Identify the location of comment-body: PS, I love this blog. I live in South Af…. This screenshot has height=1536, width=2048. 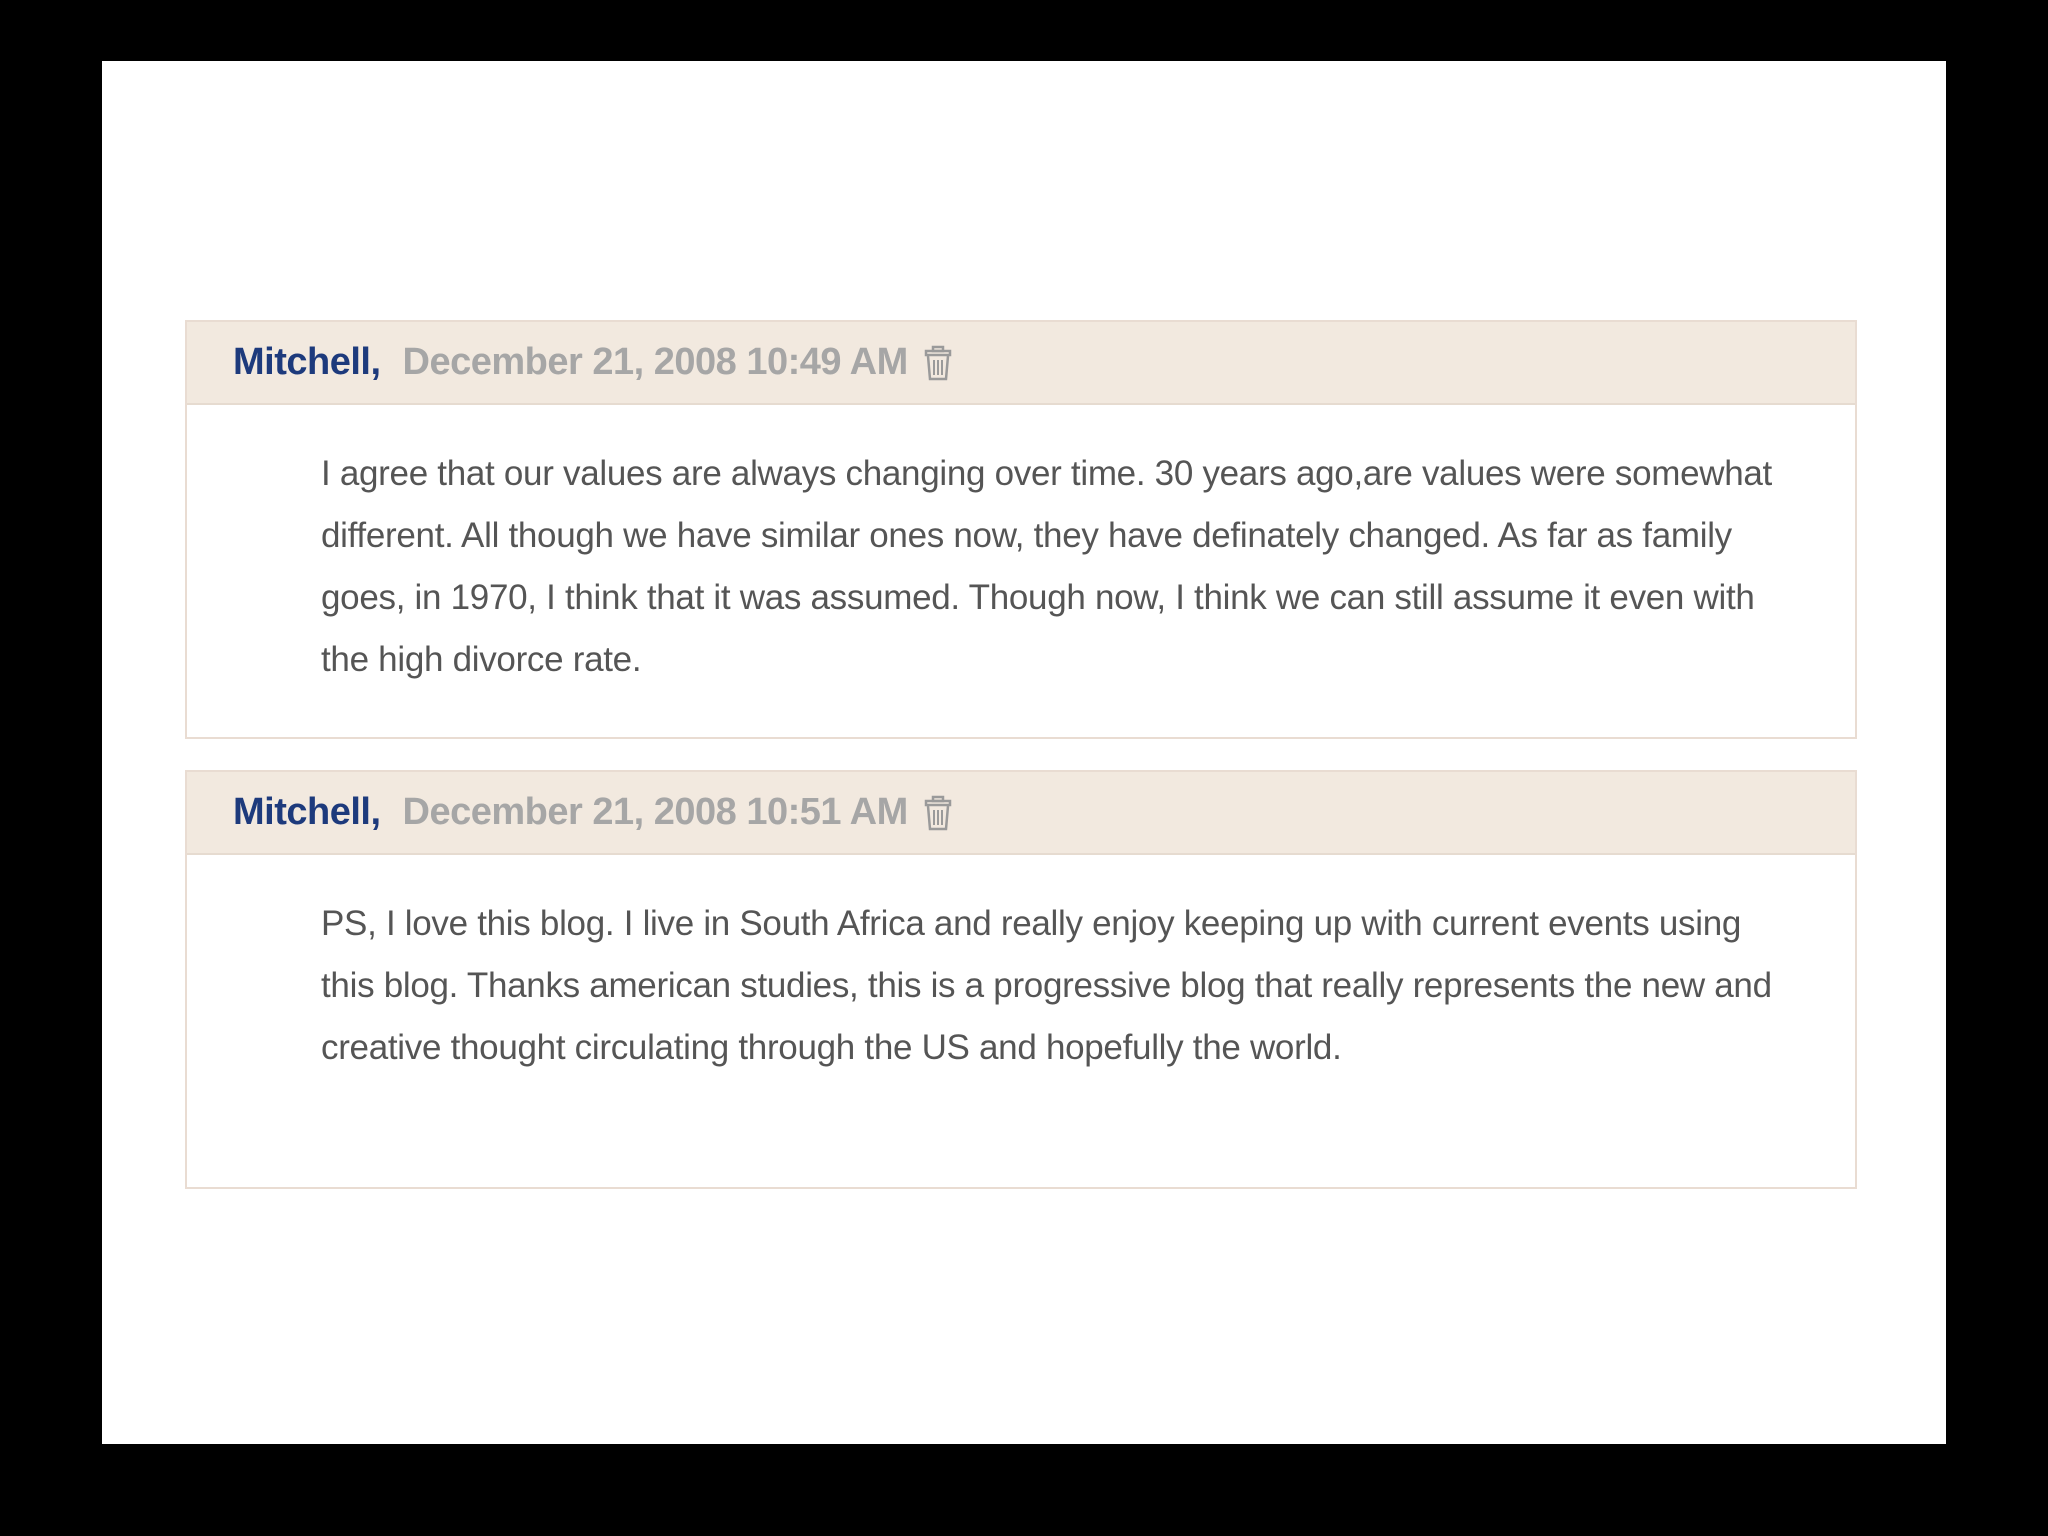
(1046, 985).